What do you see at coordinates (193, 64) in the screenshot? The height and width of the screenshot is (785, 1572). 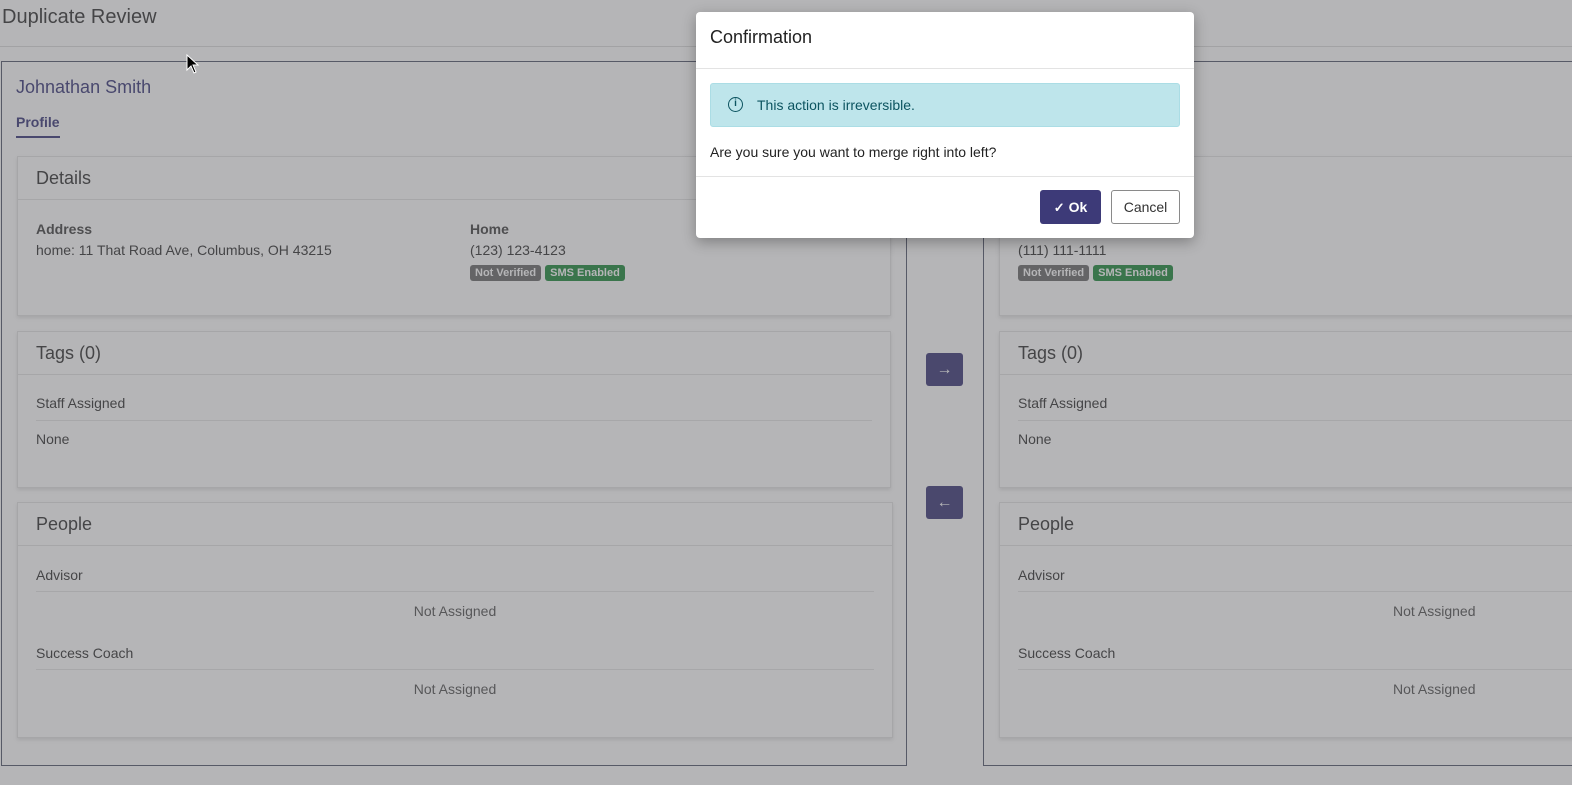 I see `mouse-pointer-icon` at bounding box center [193, 64].